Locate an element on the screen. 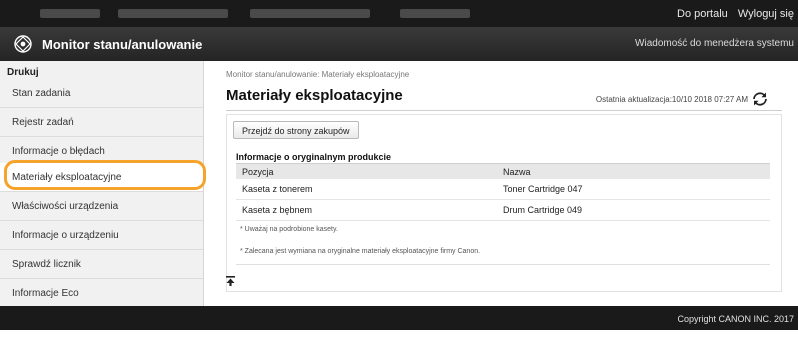 The width and height of the screenshot is (798, 349). title-divider is located at coordinates (504, 110).